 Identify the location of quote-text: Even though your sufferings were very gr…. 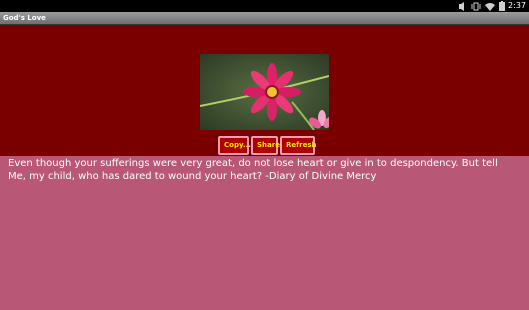
(253, 170).